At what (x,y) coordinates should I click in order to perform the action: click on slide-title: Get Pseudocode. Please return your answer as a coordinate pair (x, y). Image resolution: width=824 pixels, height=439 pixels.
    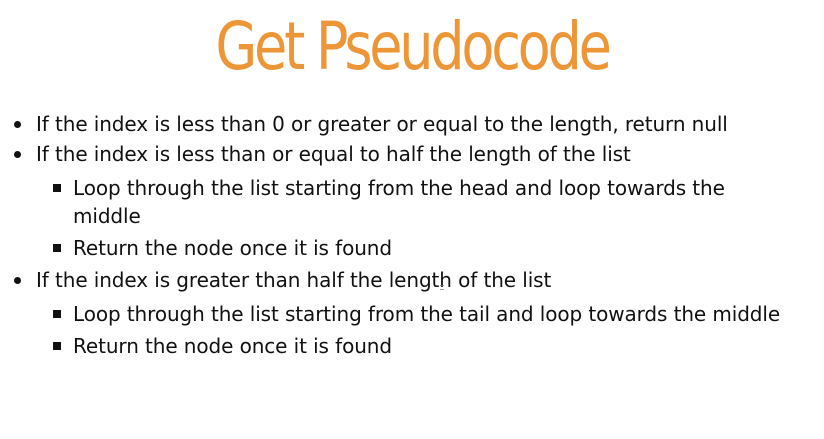
    Looking at the image, I should click on (413, 46).